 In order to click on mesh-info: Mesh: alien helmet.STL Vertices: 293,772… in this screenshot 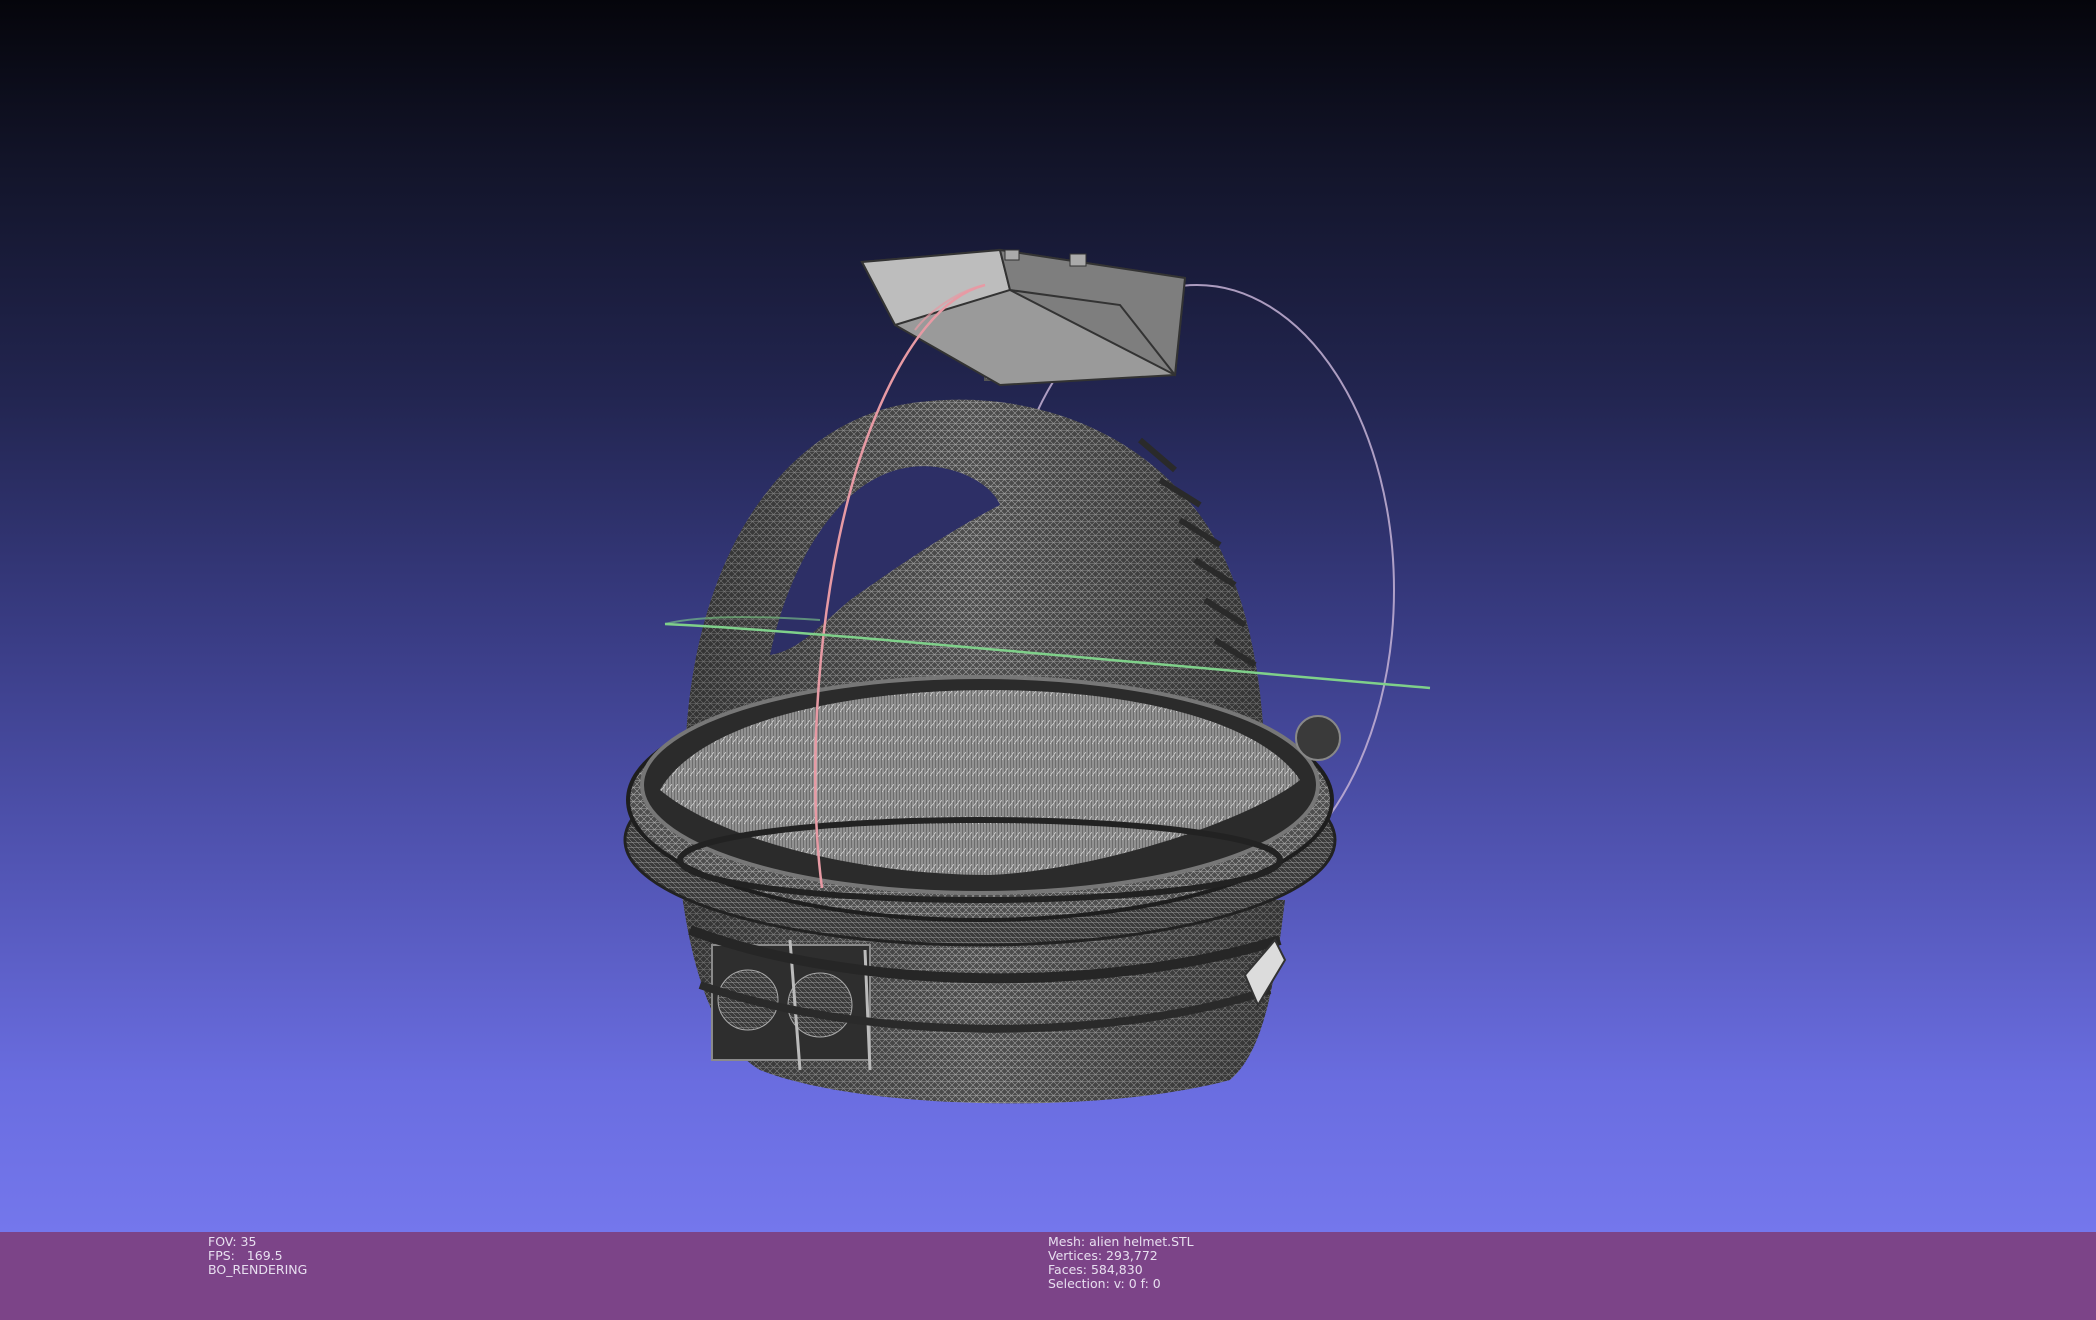, I will do `click(1121, 1263)`.